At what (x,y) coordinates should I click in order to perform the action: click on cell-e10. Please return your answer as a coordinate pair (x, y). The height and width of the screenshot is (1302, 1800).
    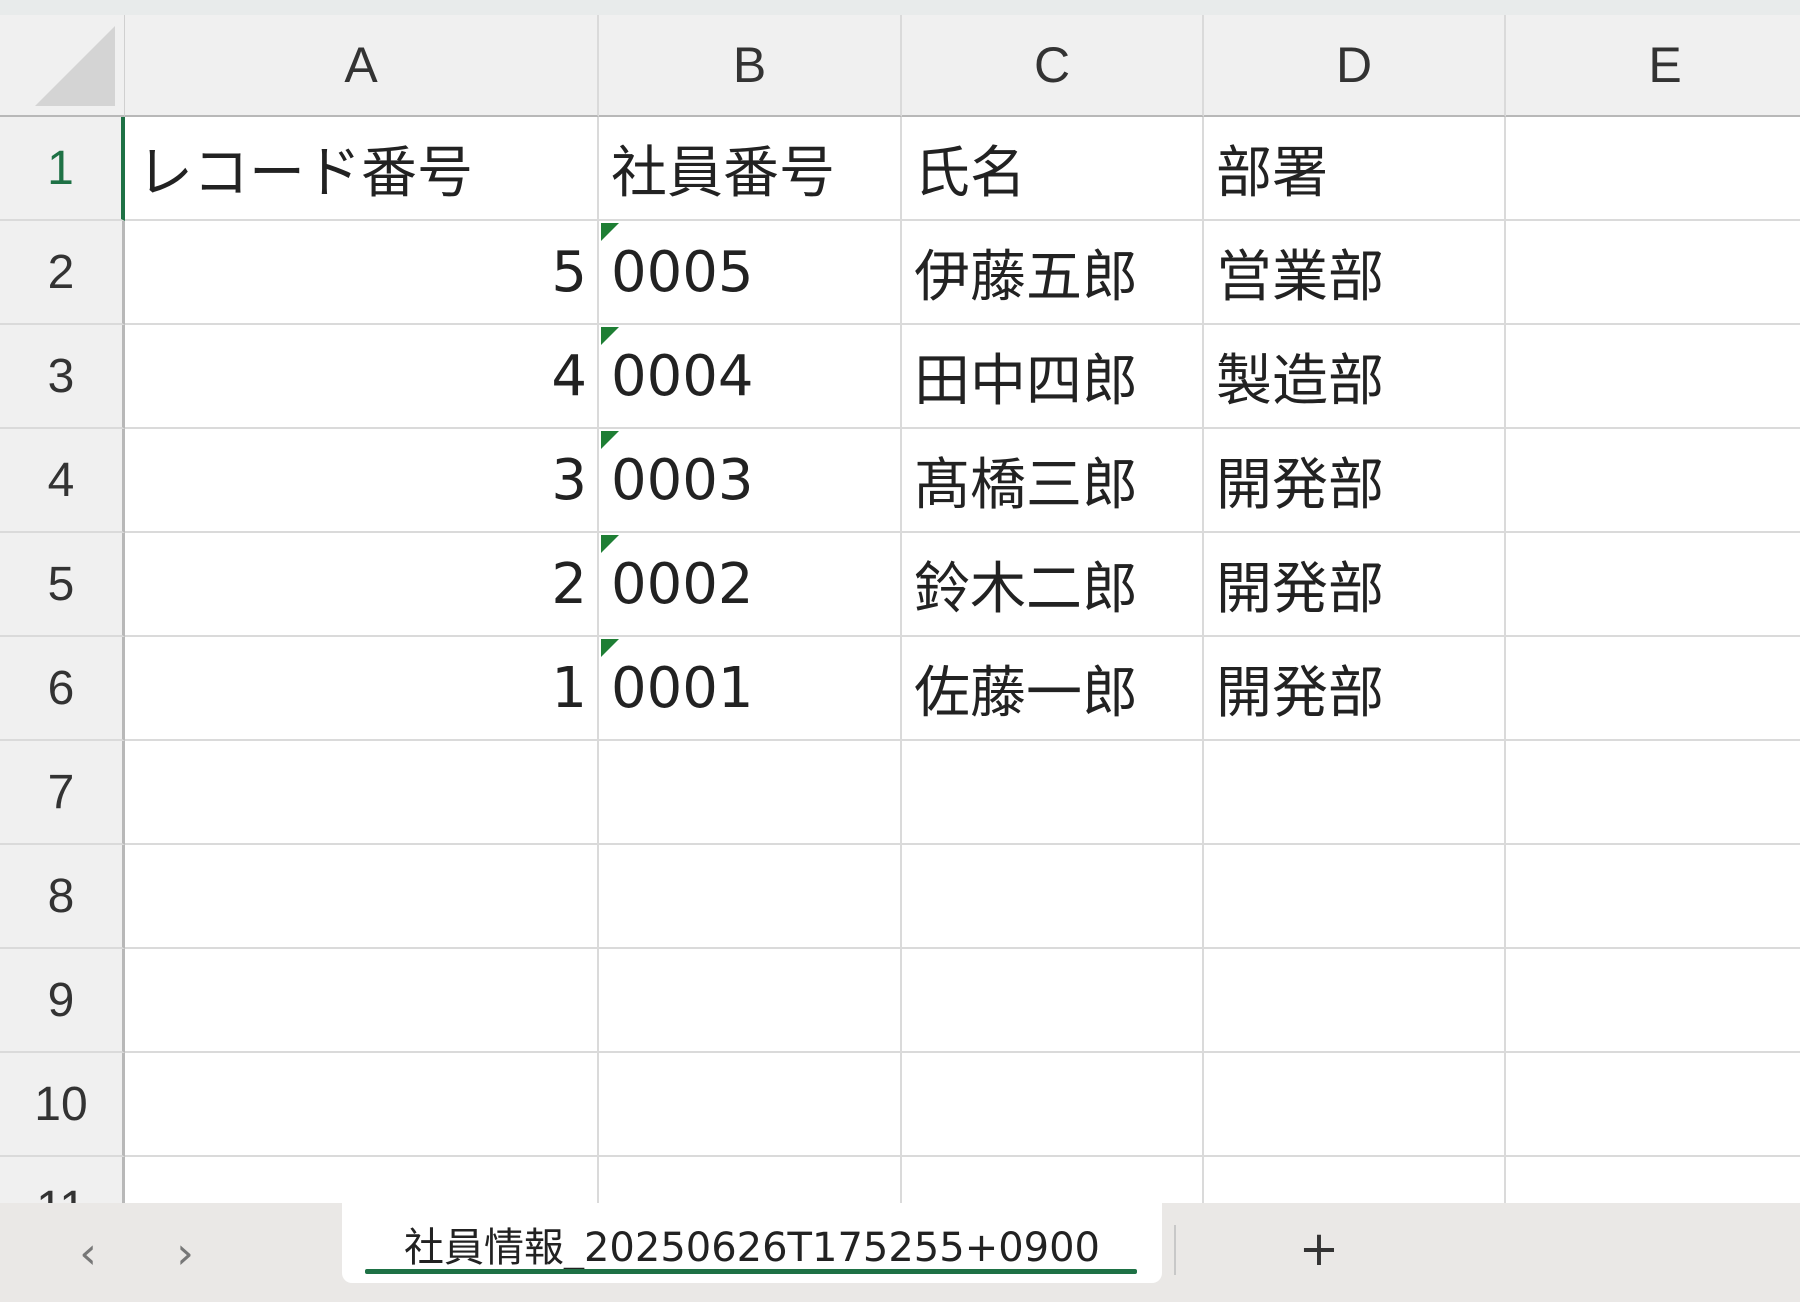
    Looking at the image, I should click on (1653, 1105).